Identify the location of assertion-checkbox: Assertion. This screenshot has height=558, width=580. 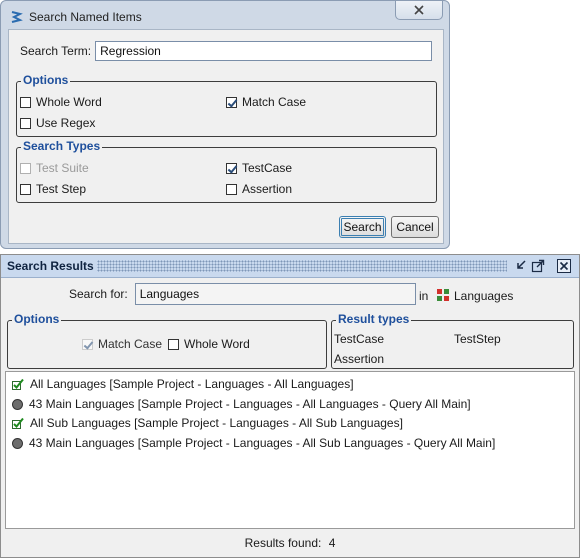
(259, 189).